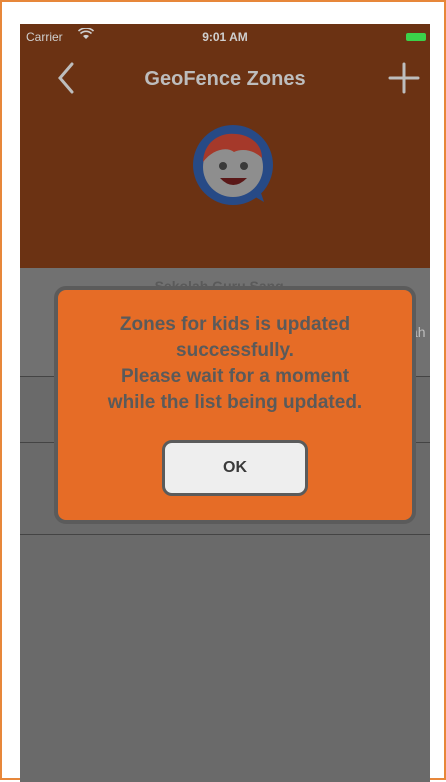 Image resolution: width=446 pixels, height=782 pixels. What do you see at coordinates (235, 324) in the screenshot?
I see `alert-message-line: Zones for kids is updated` at bounding box center [235, 324].